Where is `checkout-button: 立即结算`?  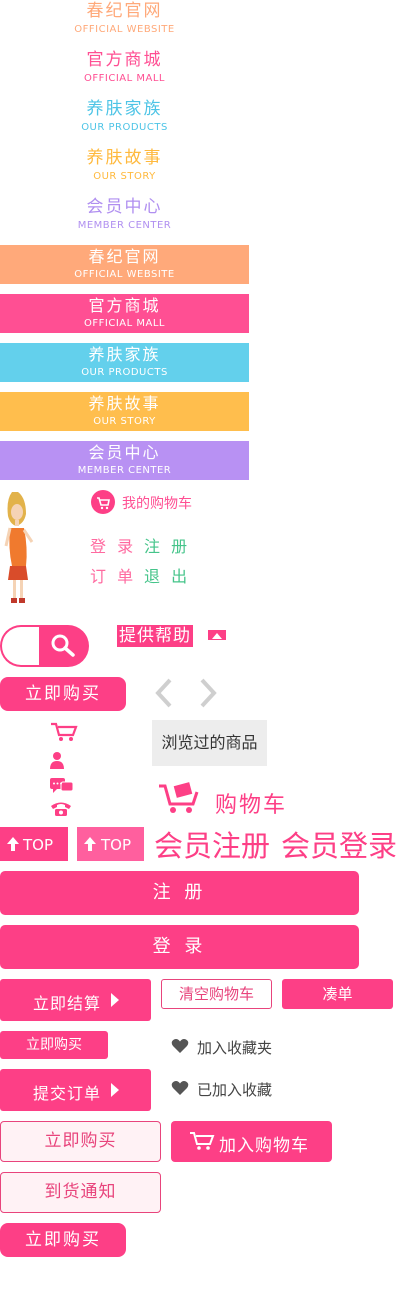
checkout-button: 立即结算 is located at coordinates (75, 1000).